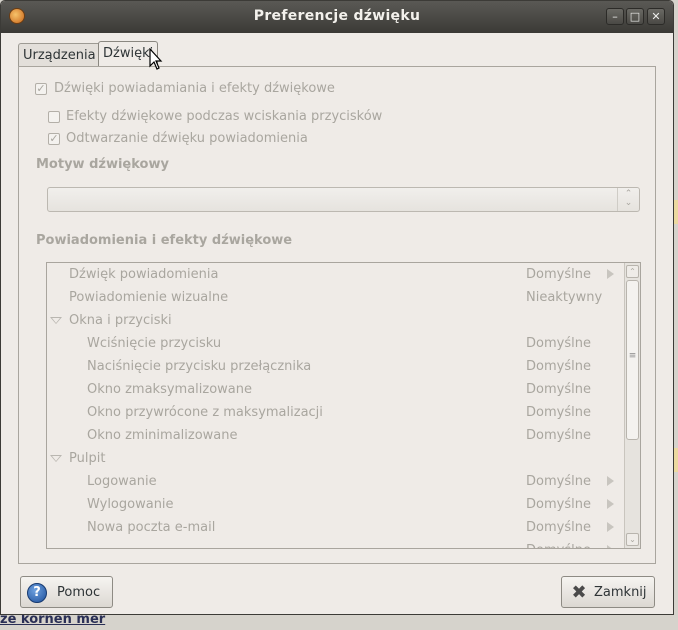  Describe the element at coordinates (334, 481) in the screenshot. I see `tree-row: Logowanie Domyślne` at that location.